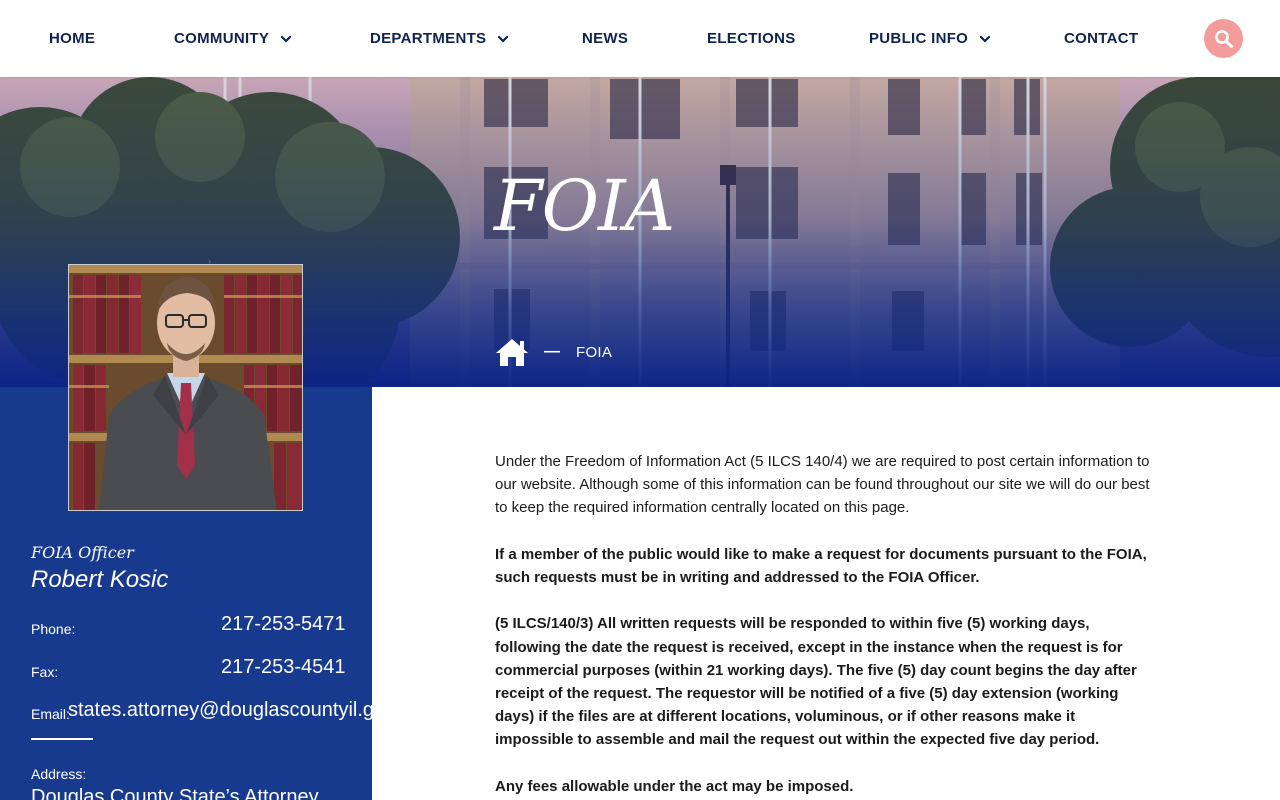 Image resolution: width=1280 pixels, height=800 pixels. What do you see at coordinates (594, 352) in the screenshot?
I see `breadcrumb-current: FOIA` at bounding box center [594, 352].